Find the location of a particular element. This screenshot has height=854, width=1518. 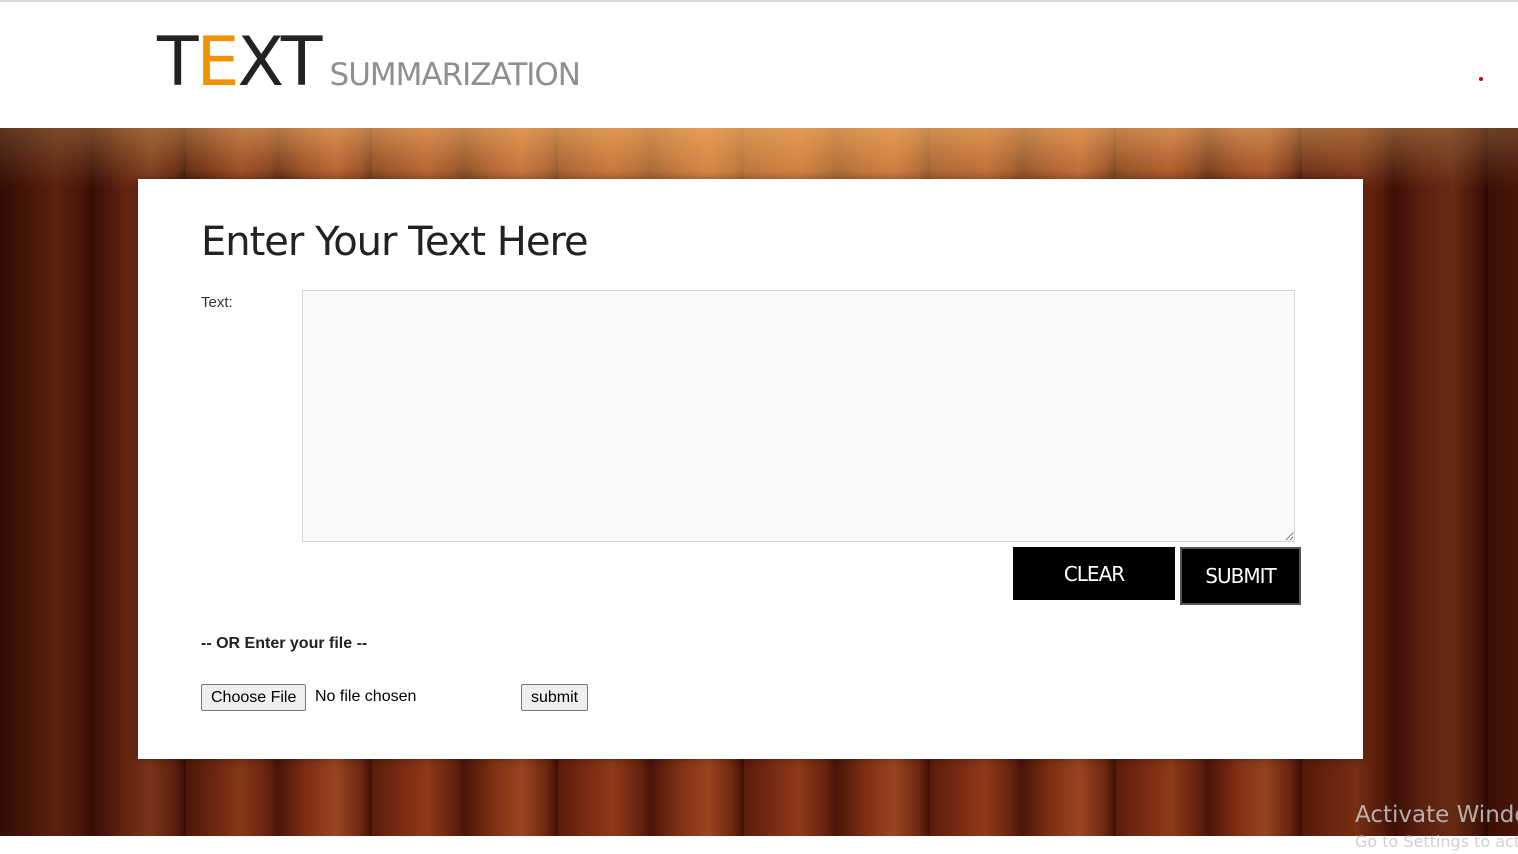

watermark-line-1: Activate Windows is located at coordinates (1436, 815).